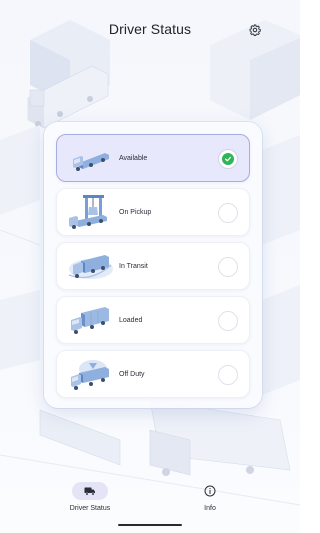 The image size is (320, 533). I want to click on moving-truck-icon, so click(90, 267).